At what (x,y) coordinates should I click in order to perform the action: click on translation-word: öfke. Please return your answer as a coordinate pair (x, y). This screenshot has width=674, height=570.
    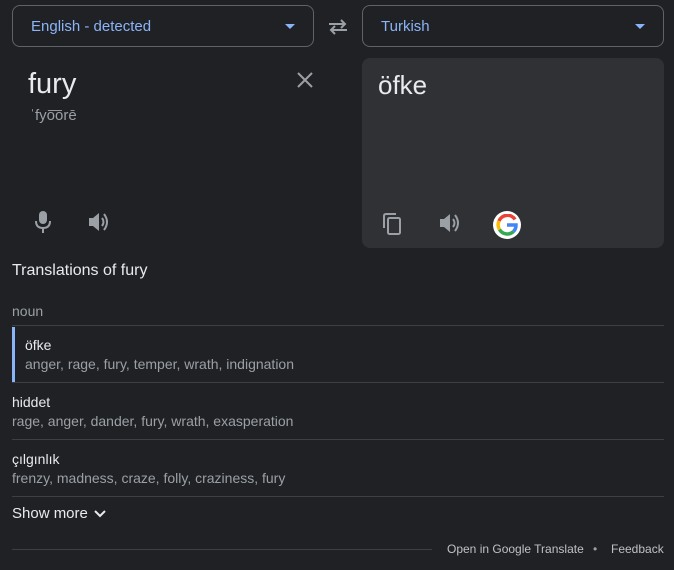
    Looking at the image, I should click on (38, 345).